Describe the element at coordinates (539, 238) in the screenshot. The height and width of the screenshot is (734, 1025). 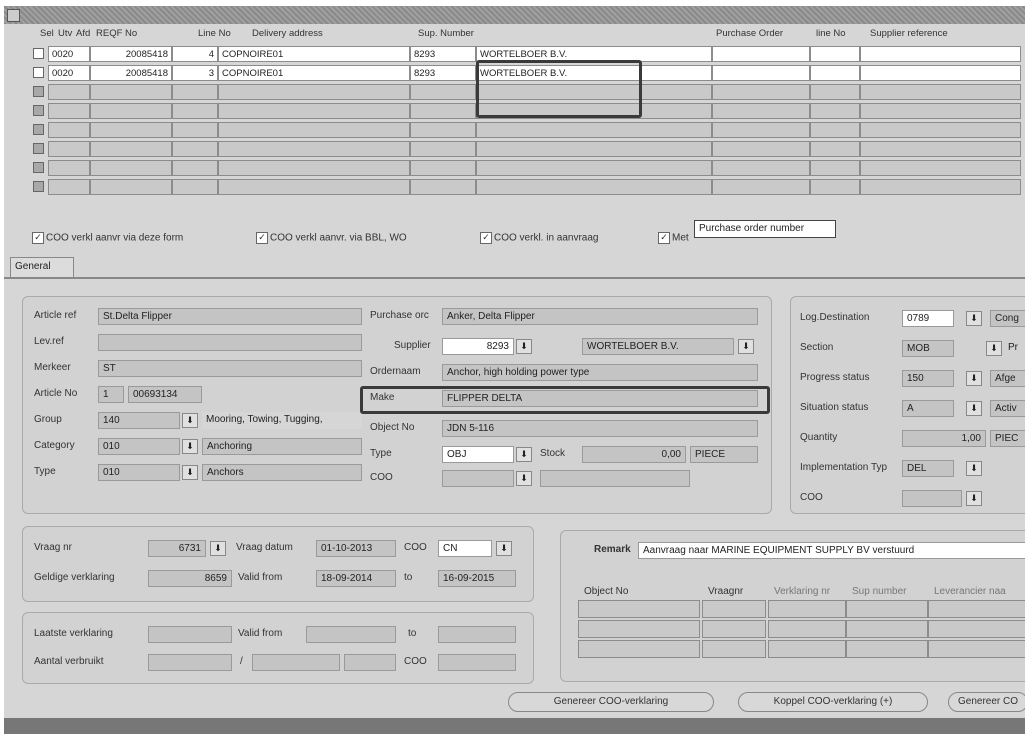
I see `check-coo-aanvraag: ✓ COO verkl. in aanvraag` at that location.